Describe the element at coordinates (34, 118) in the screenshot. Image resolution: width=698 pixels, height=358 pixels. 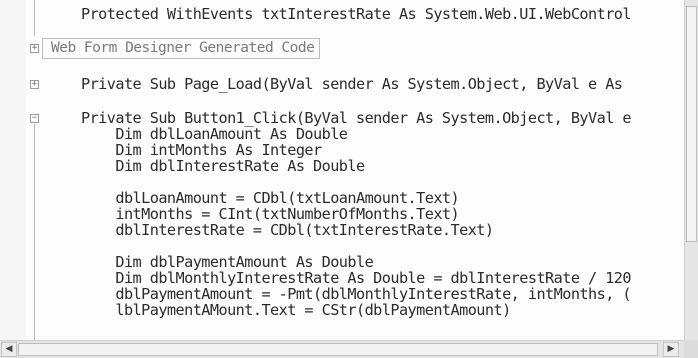
I see `collapse-button1-click-icon: −` at that location.